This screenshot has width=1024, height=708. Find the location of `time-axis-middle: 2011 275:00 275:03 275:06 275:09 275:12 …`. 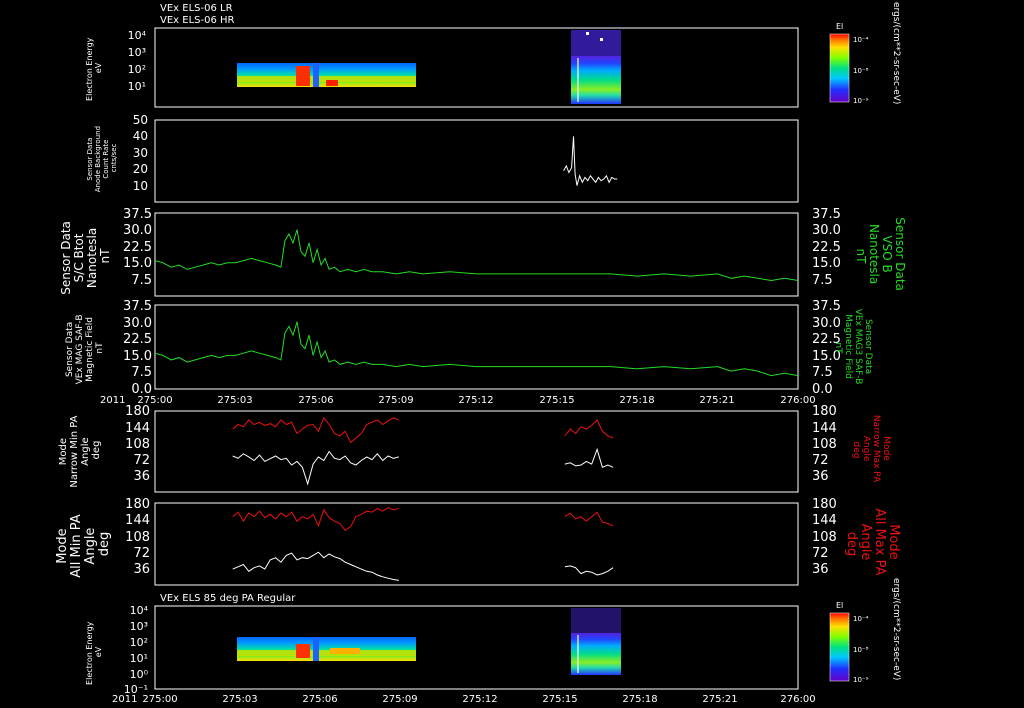

time-axis-middle: 2011 275:00 275:03 275:06 275:09 275:12 … is located at coordinates (458, 400).